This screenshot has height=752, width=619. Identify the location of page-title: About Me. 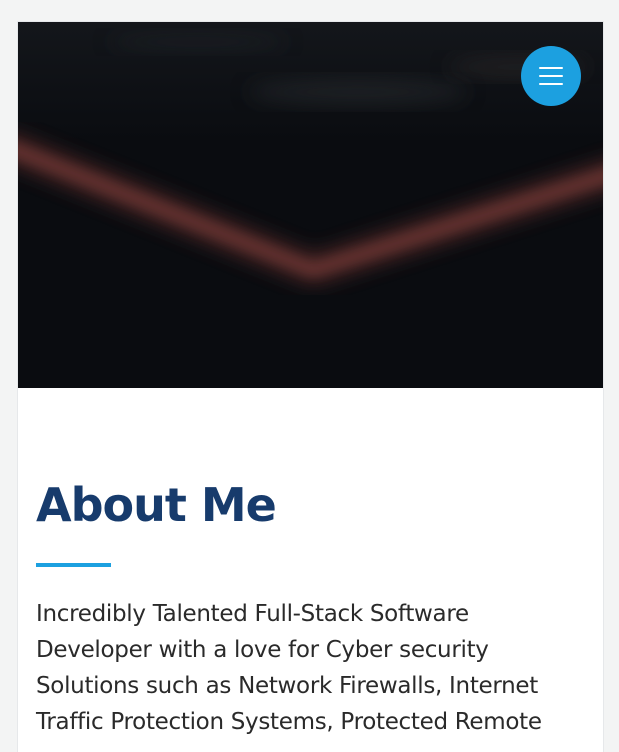
(156, 505).